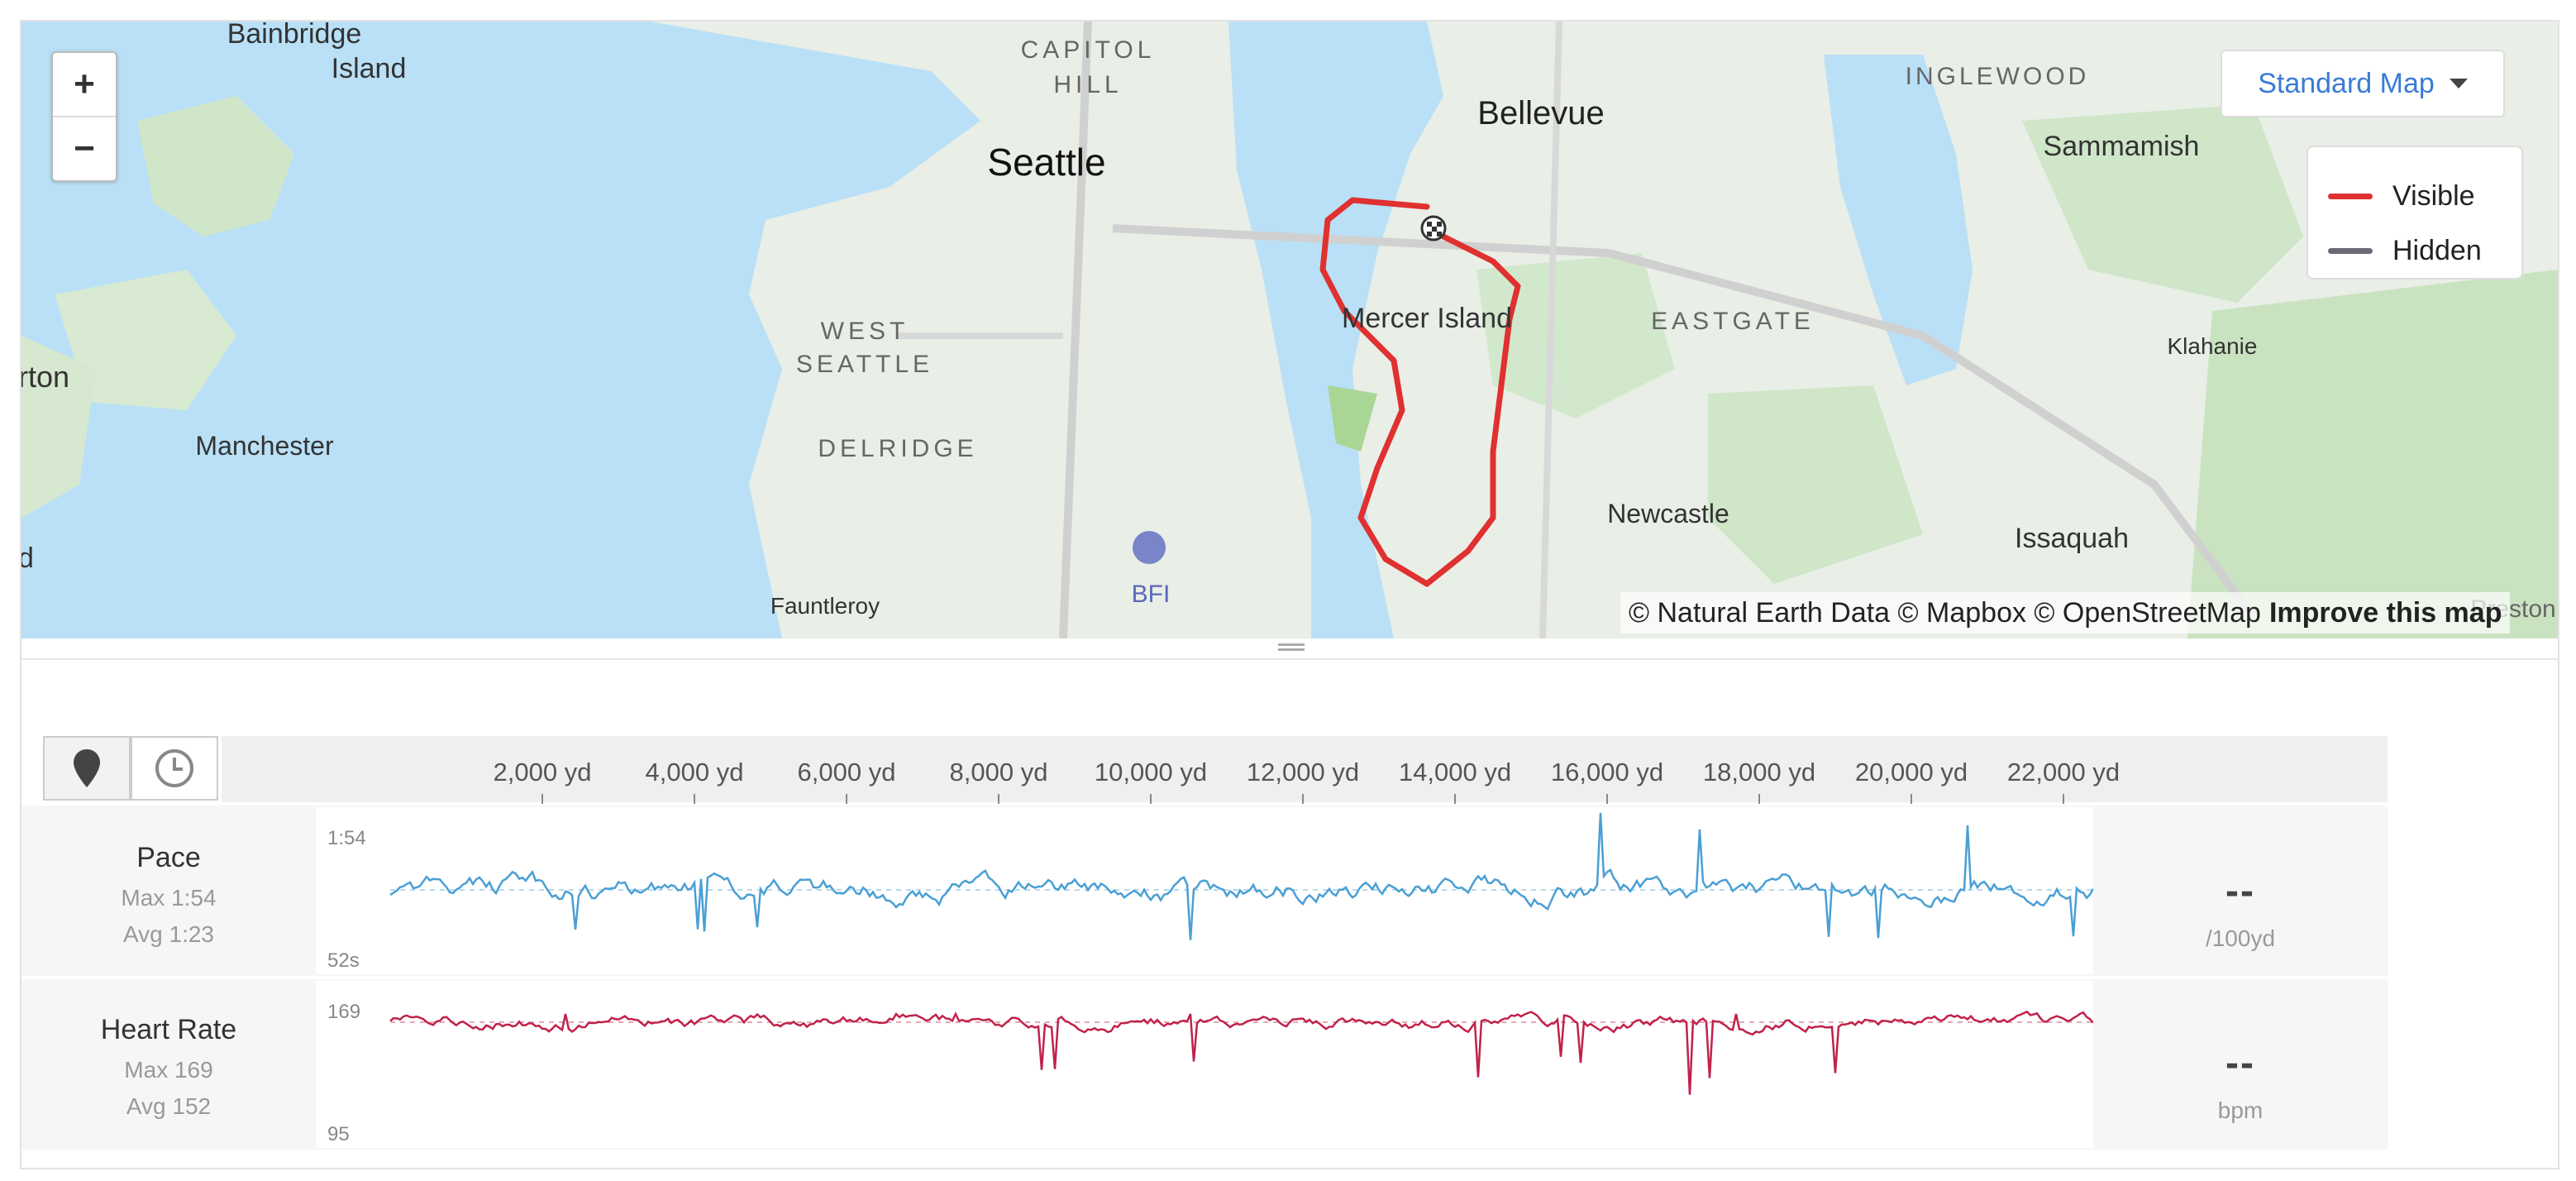  What do you see at coordinates (1427, 318) in the screenshot?
I see `place-mercer: Mercer Island` at bounding box center [1427, 318].